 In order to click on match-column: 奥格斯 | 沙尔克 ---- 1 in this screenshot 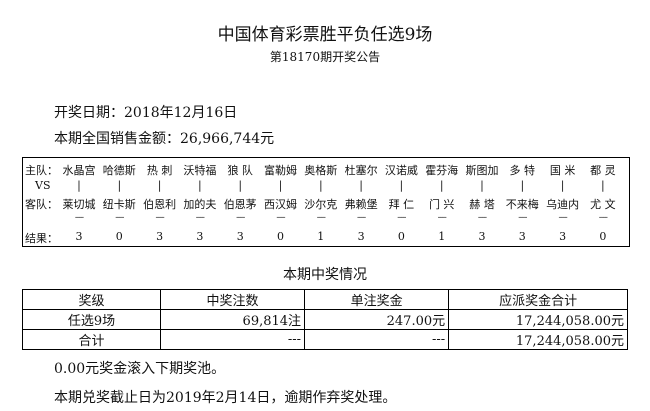, I will do `click(321, 202)`.